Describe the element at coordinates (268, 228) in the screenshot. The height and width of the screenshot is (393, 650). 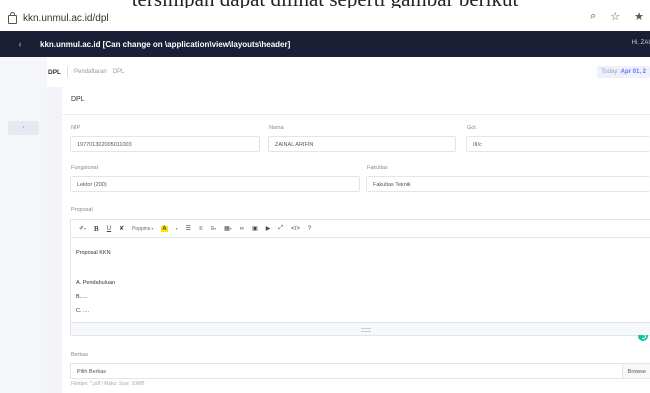
I see `video-icon: ▶` at that location.